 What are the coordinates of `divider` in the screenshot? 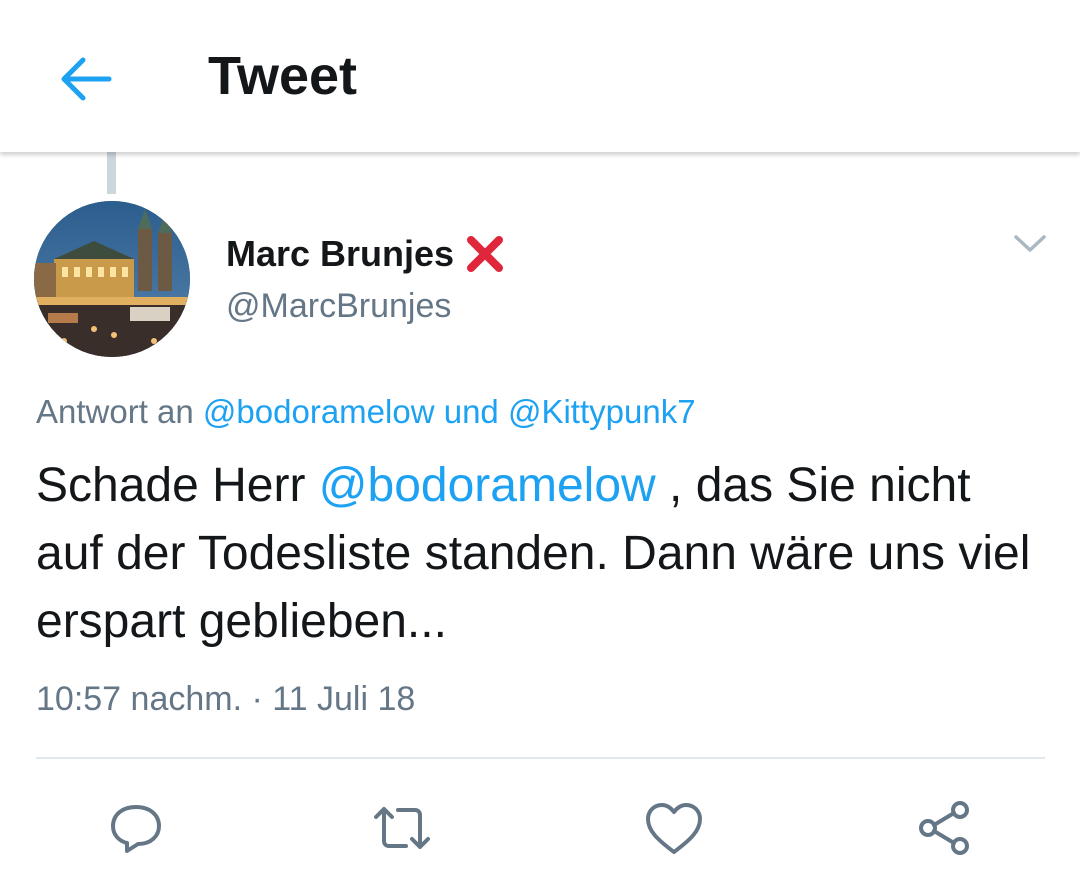 It's located at (540, 758).